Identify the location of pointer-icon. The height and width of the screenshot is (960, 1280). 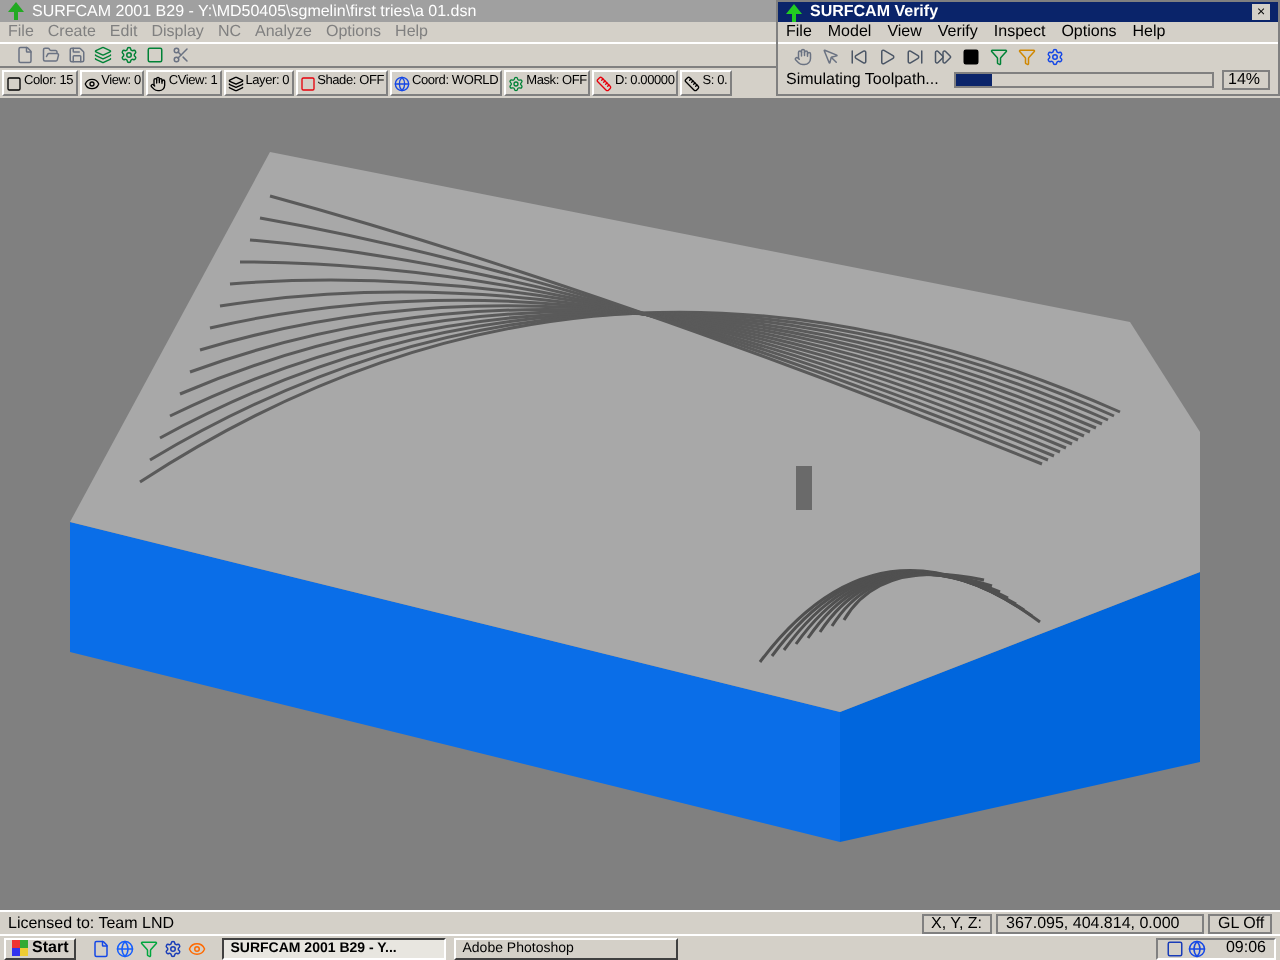
(831, 56).